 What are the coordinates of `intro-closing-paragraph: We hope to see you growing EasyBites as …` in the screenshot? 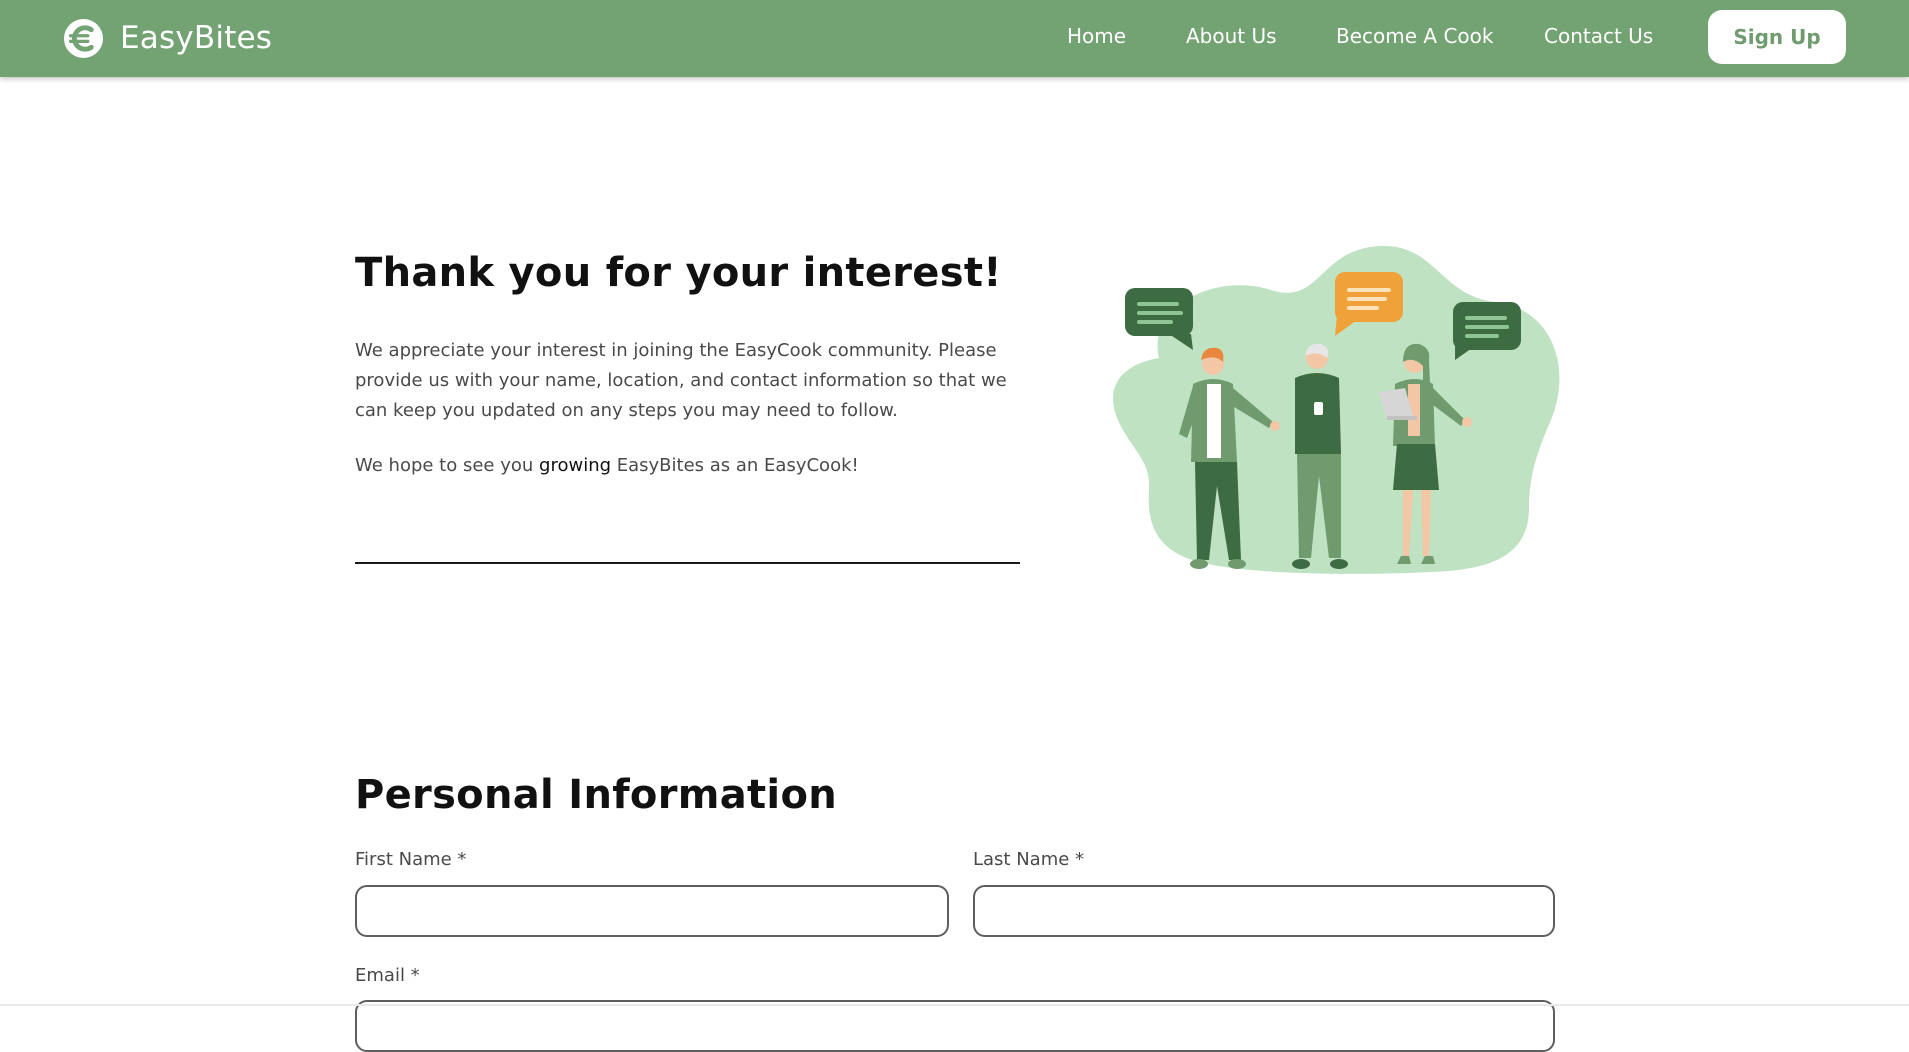 It's located at (691, 466).